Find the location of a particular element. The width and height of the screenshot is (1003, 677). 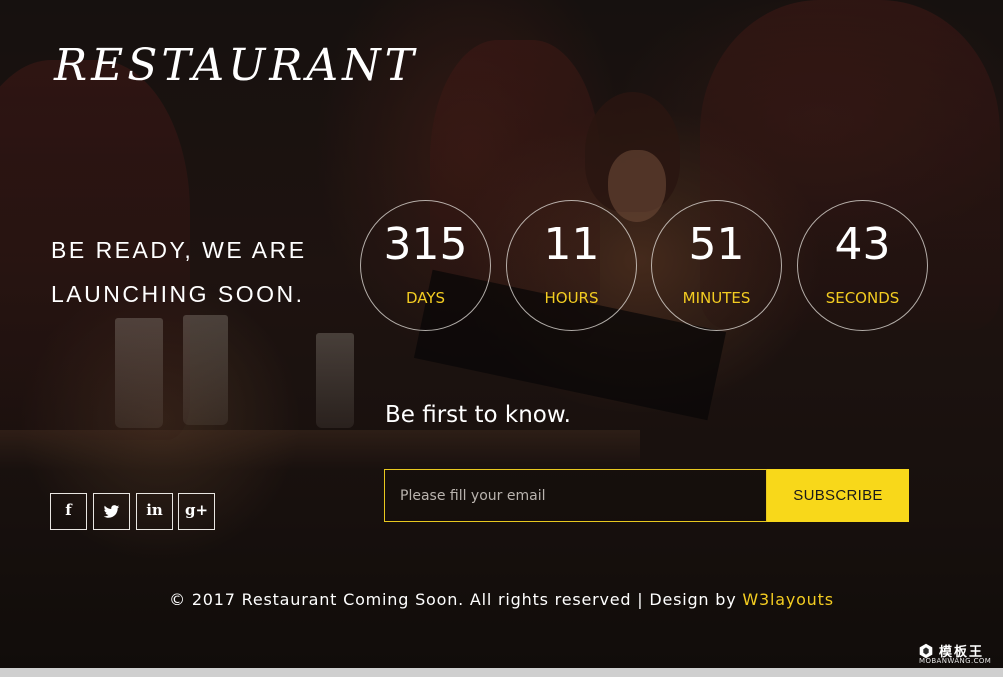

countdown-days: 315 DAYS is located at coordinates (425, 265).